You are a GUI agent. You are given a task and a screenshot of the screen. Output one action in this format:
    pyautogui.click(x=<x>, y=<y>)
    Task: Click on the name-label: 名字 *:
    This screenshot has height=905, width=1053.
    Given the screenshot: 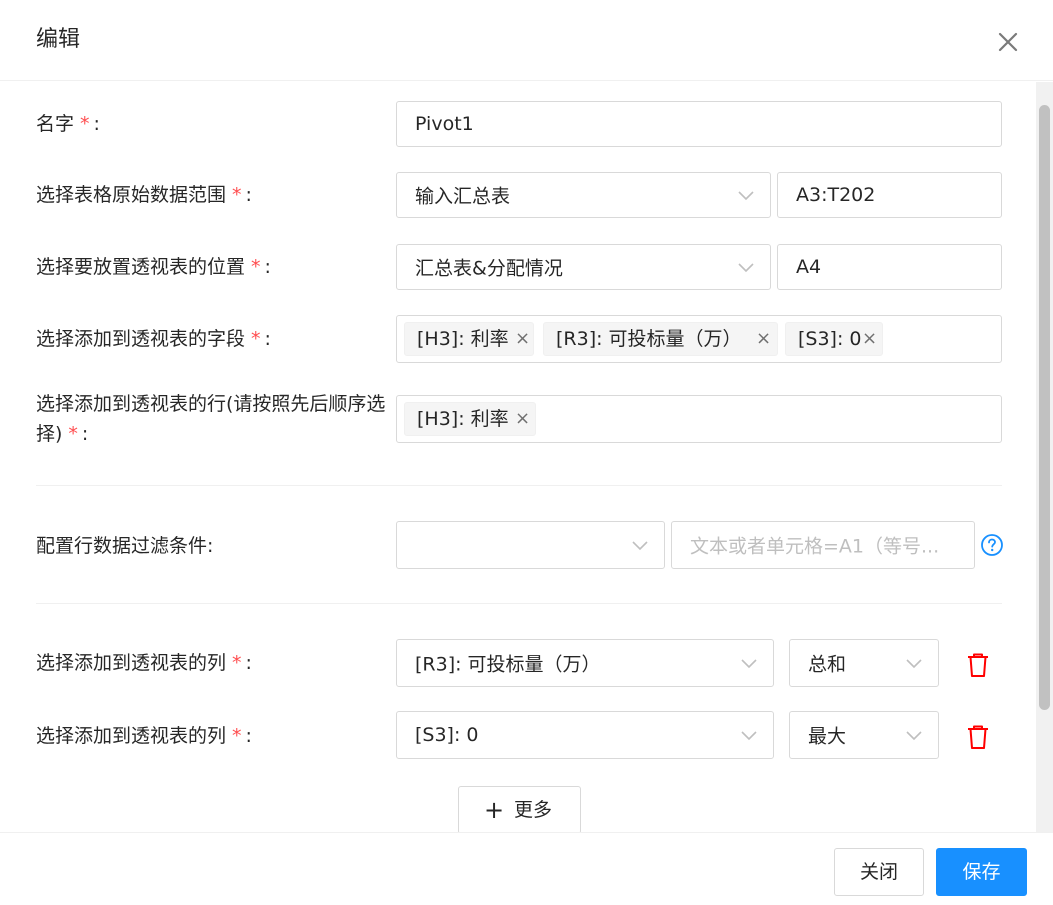 What is the action you would take?
    pyautogui.click(x=68, y=124)
    